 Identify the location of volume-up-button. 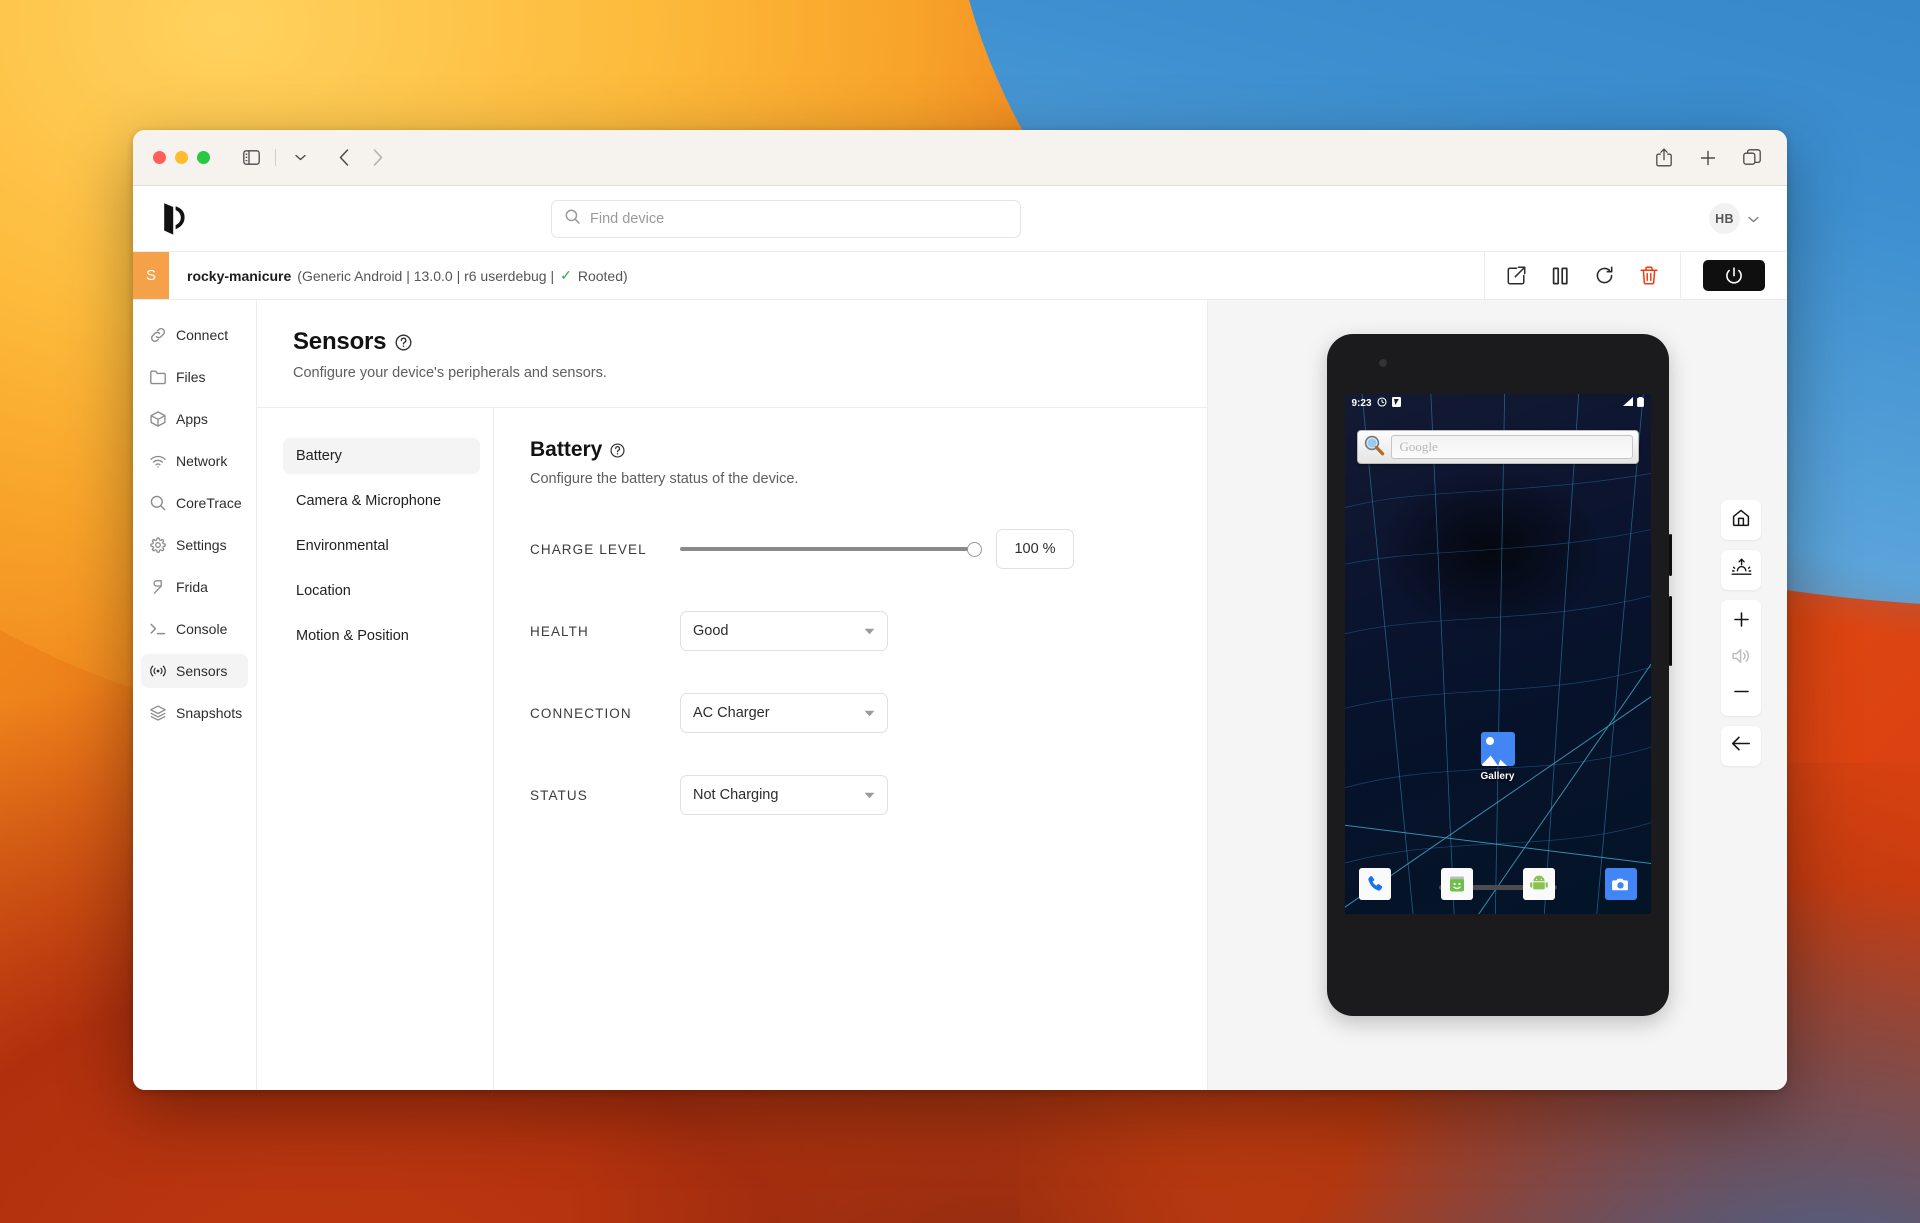
(1741, 622).